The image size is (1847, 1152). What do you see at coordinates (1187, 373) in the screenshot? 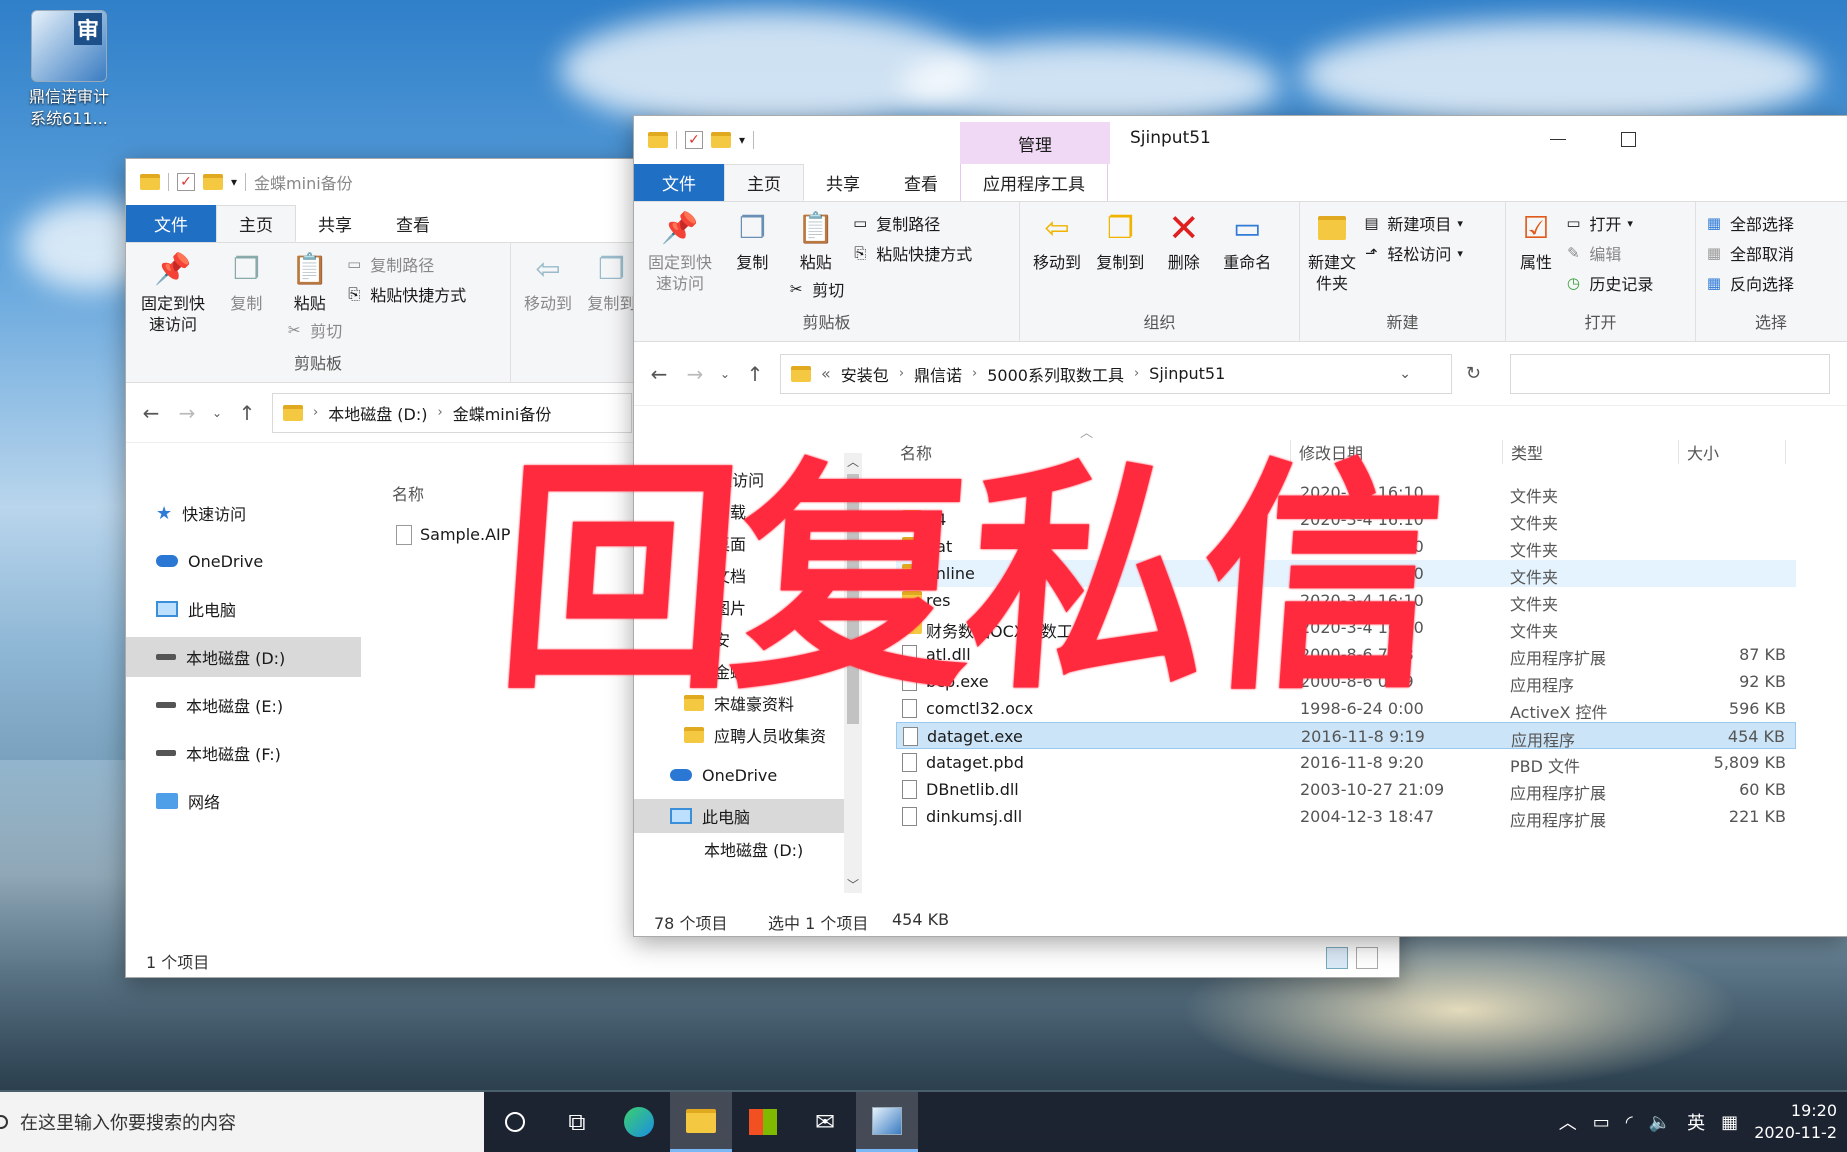
I see `breadcrumb-sjinput51: Sjinput51` at bounding box center [1187, 373].